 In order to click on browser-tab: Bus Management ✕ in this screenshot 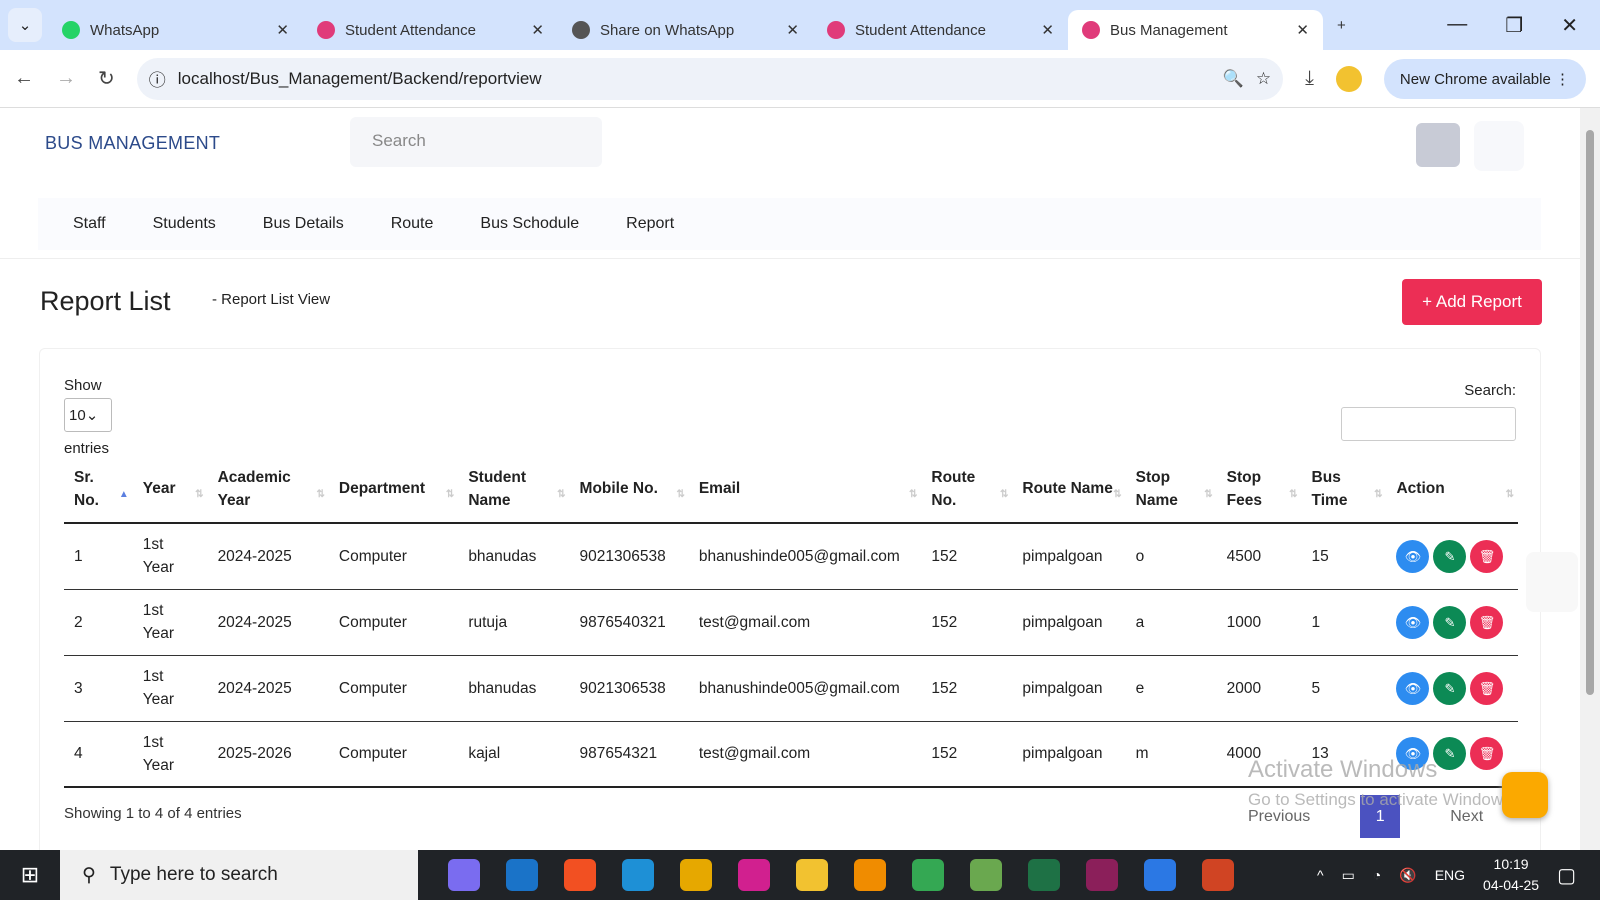, I will do `click(1195, 30)`.